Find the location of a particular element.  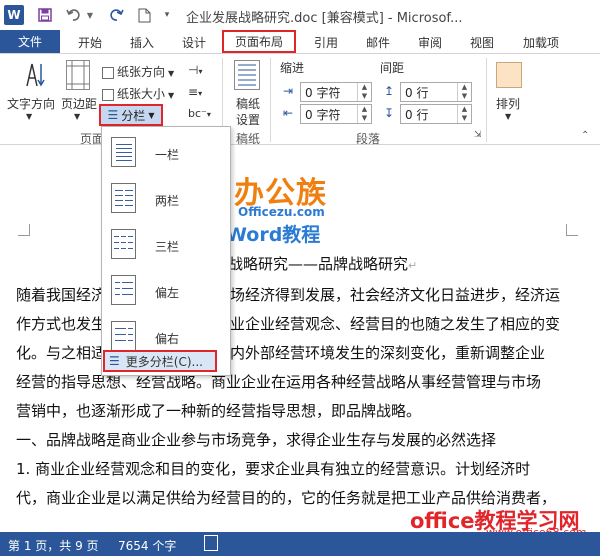

document-title: 战略研究——品牌战略研究↵ is located at coordinates (322, 263).